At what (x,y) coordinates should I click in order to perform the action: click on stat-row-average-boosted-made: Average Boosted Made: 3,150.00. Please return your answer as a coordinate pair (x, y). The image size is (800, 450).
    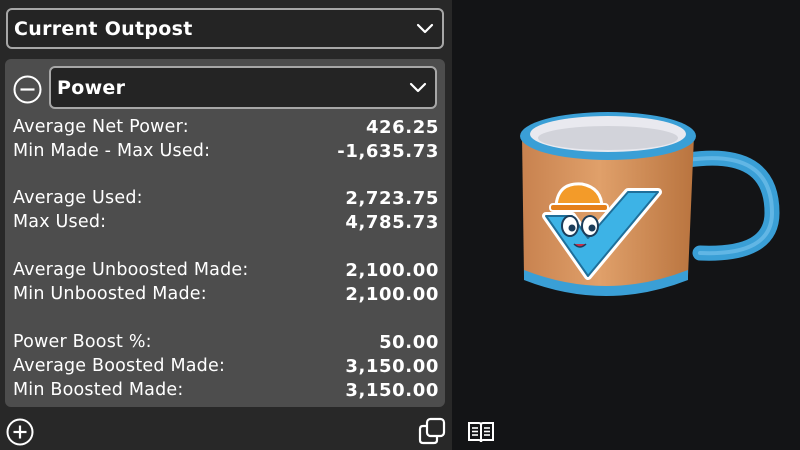
    Looking at the image, I should click on (226, 366).